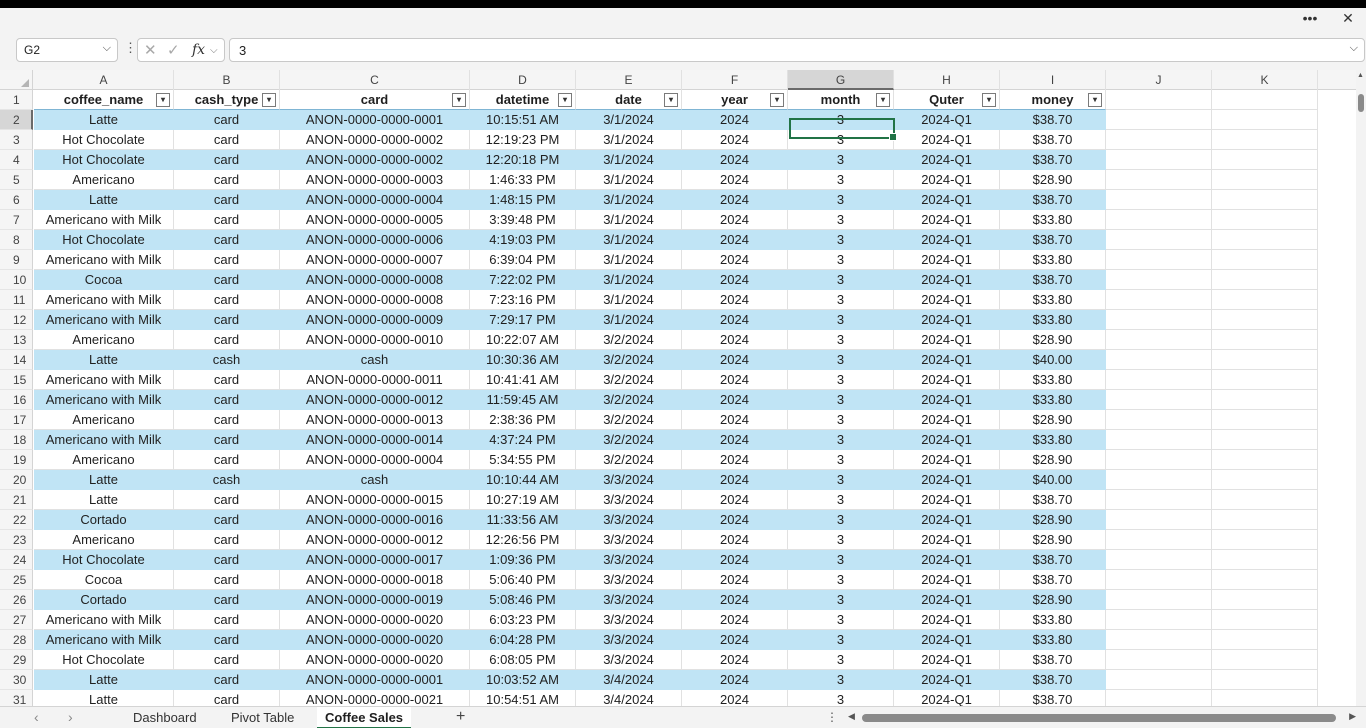  Describe the element at coordinates (629, 660) in the screenshot. I see `table-cell: 3/3/2024` at that location.